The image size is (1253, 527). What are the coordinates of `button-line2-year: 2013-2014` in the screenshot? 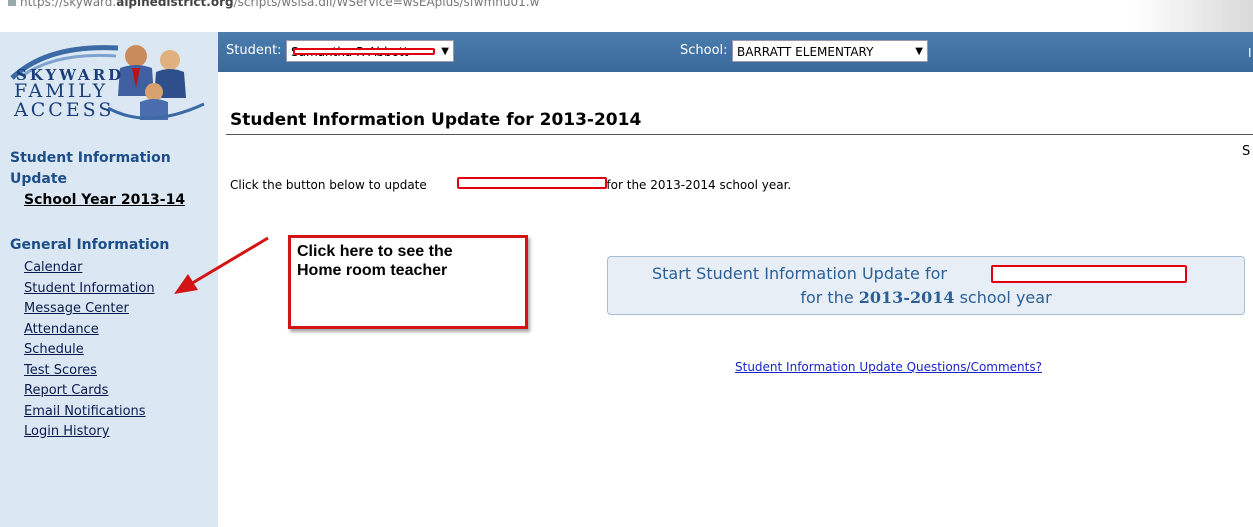 It's located at (906, 297).